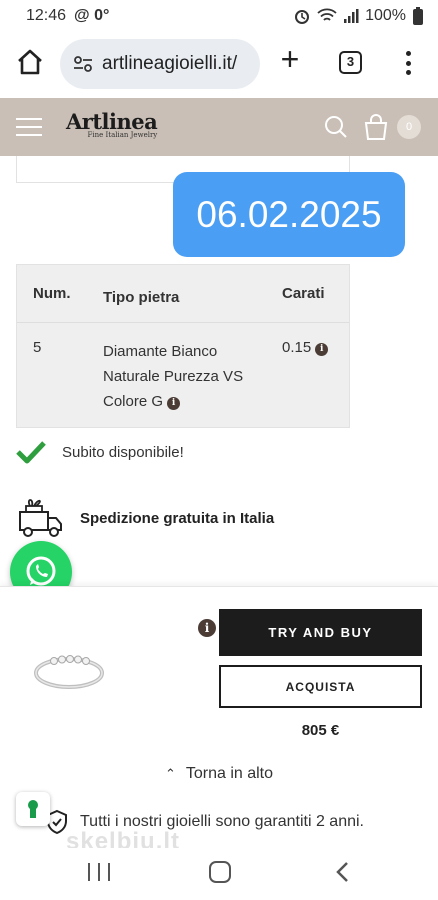  I want to click on recent-apps-icon, so click(99, 873).